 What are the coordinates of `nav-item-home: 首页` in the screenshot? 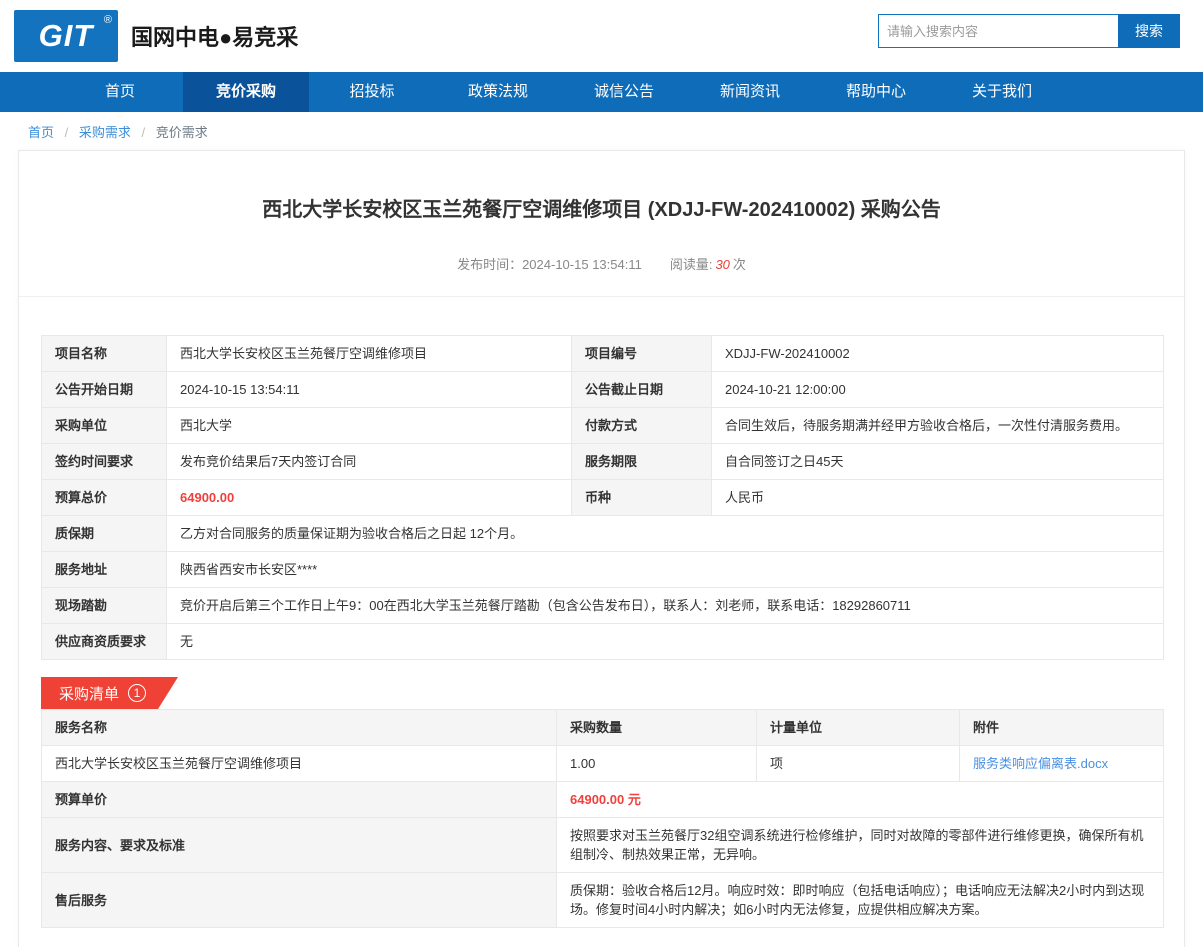 It's located at (120, 92).